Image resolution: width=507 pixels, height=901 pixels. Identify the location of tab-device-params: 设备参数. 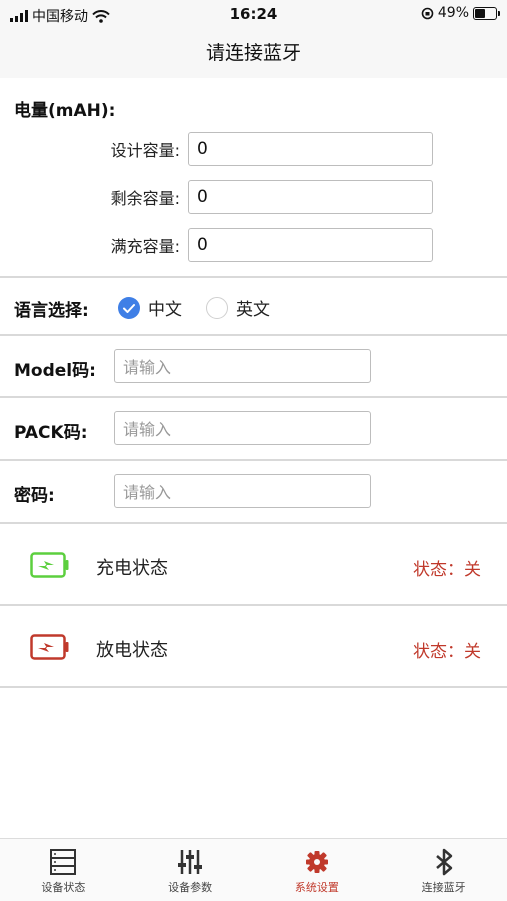
(190, 870).